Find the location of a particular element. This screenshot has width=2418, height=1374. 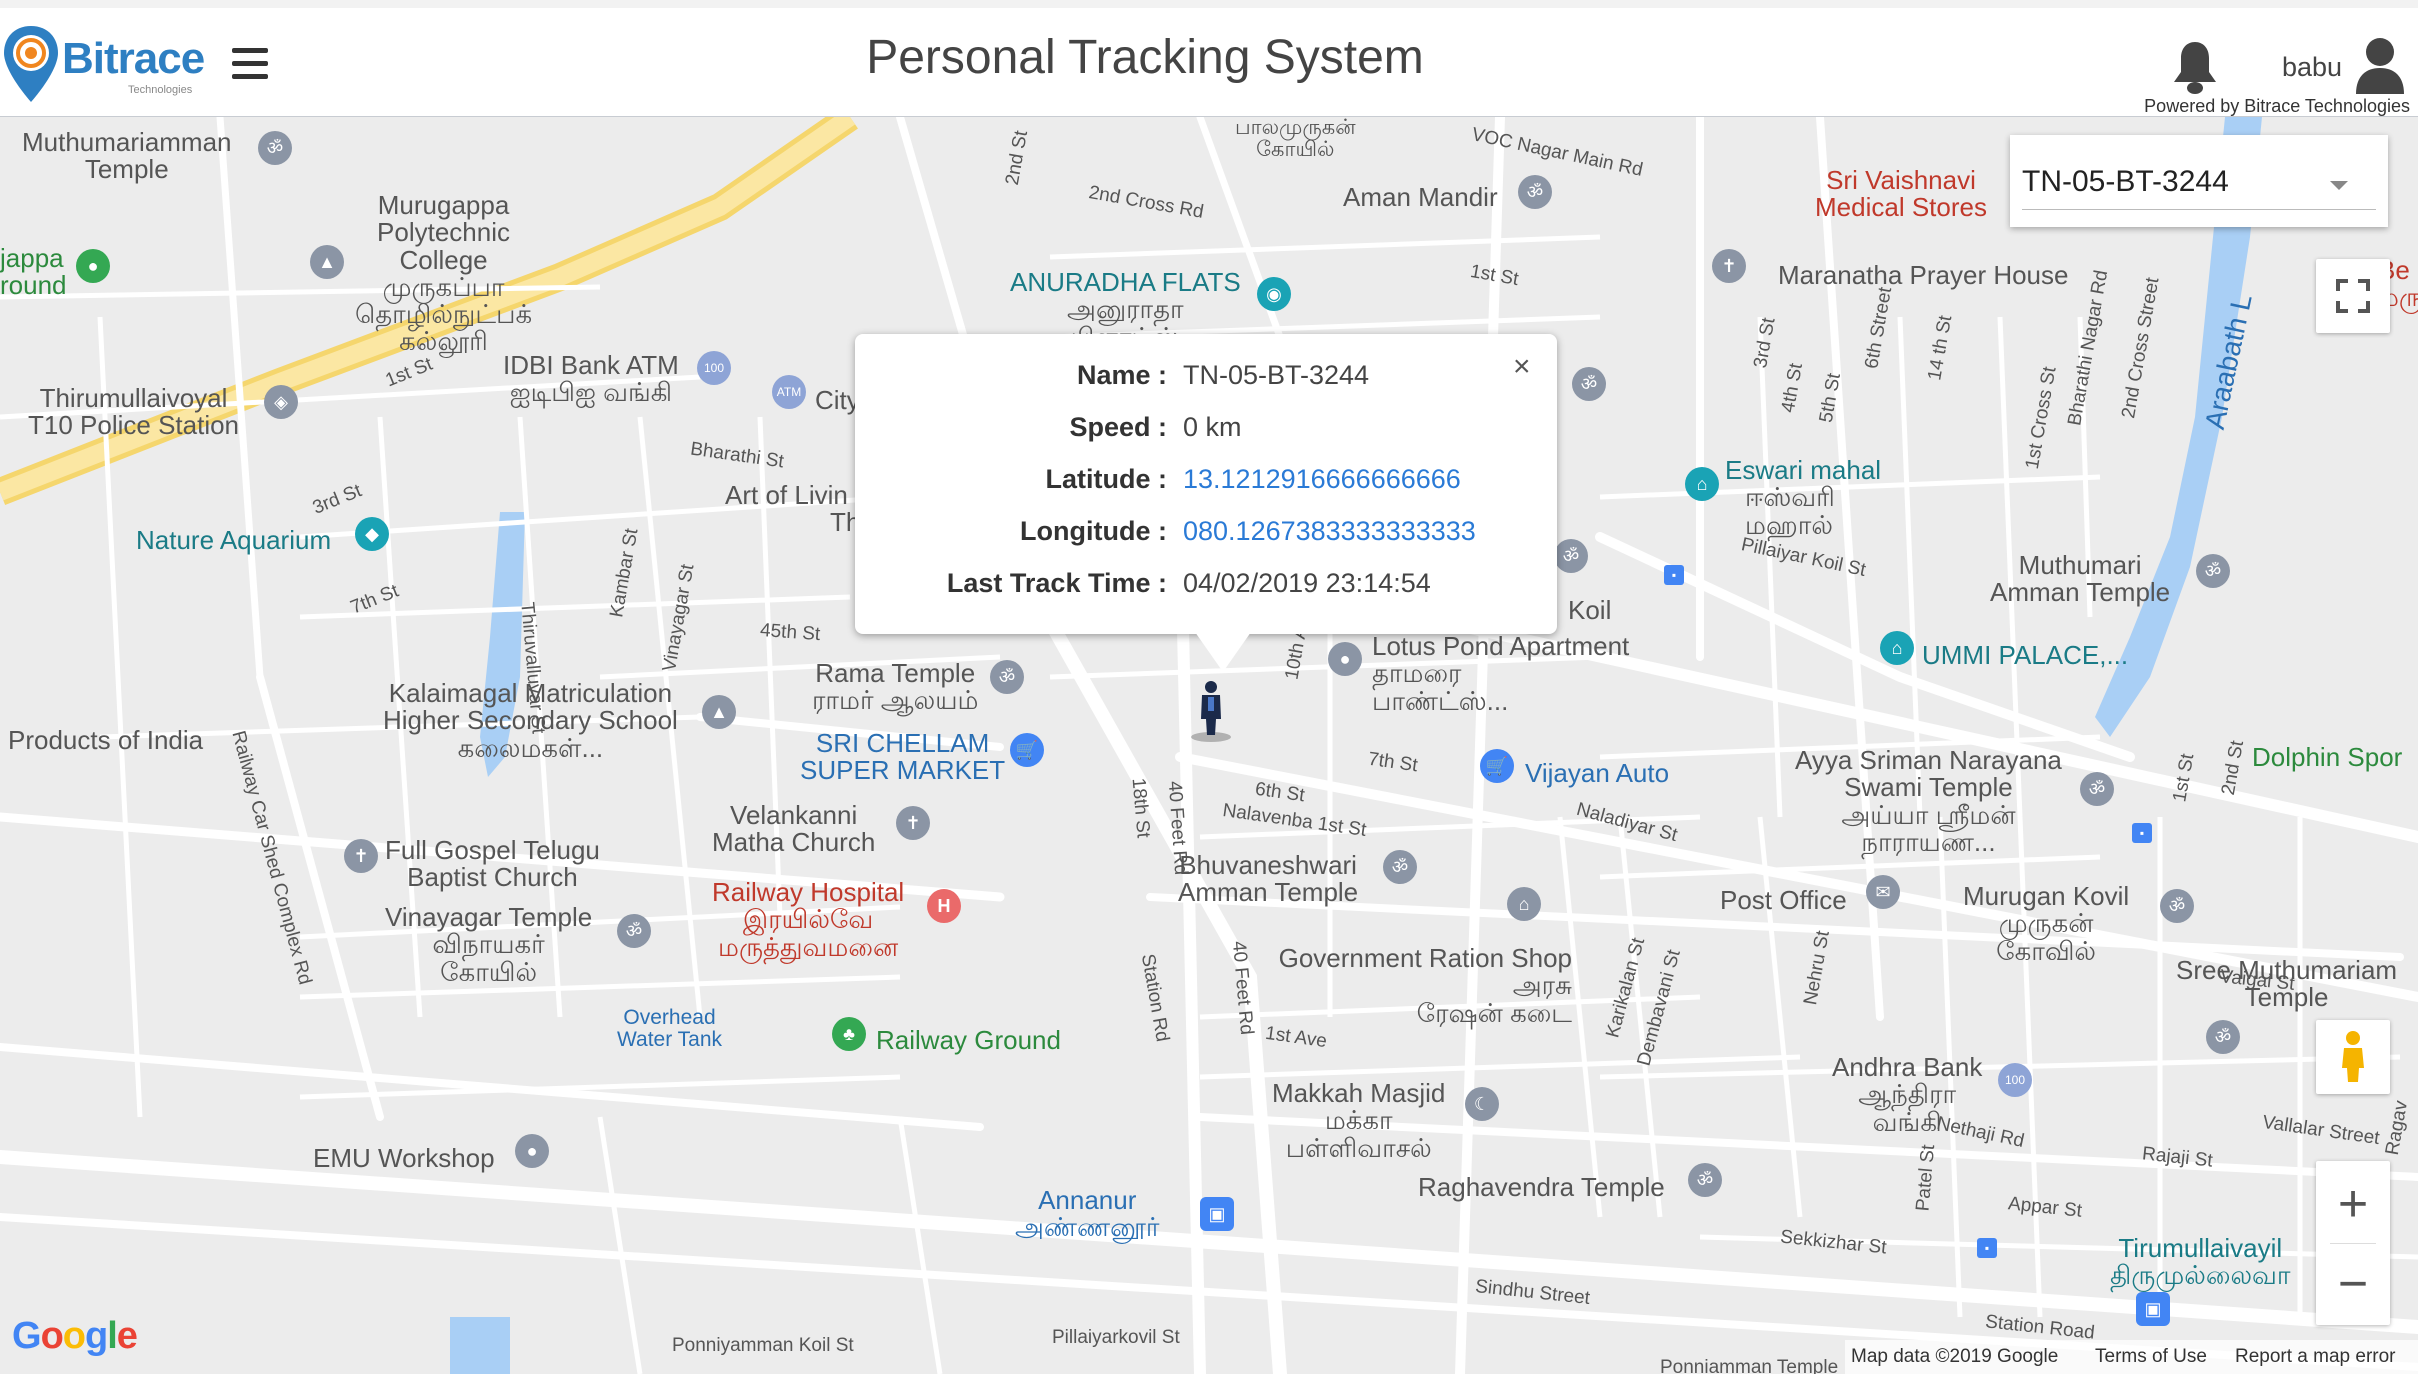

street-view-pegman-button is located at coordinates (2353, 1057).